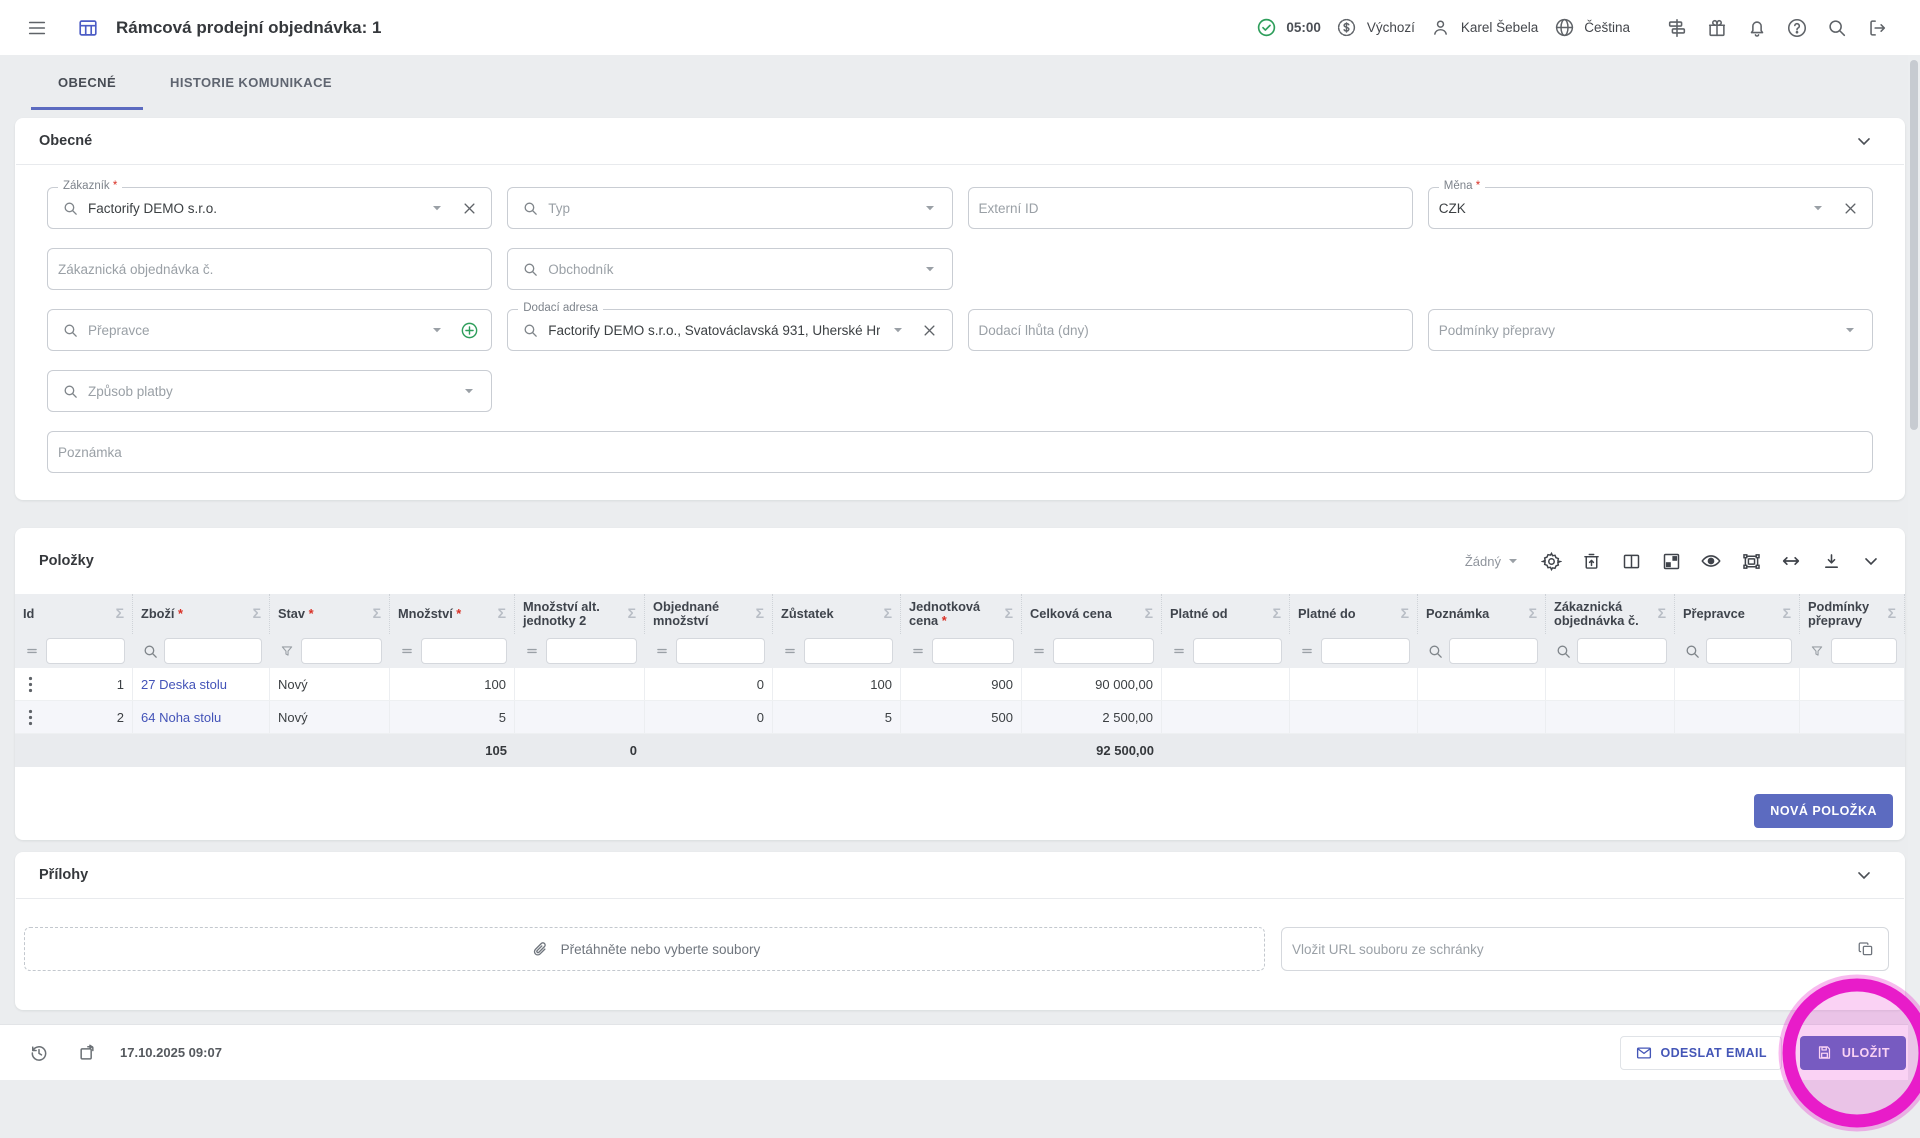 The width and height of the screenshot is (1920, 1138). What do you see at coordinates (1591, 28) in the screenshot?
I see `language-selector: Čeština` at bounding box center [1591, 28].